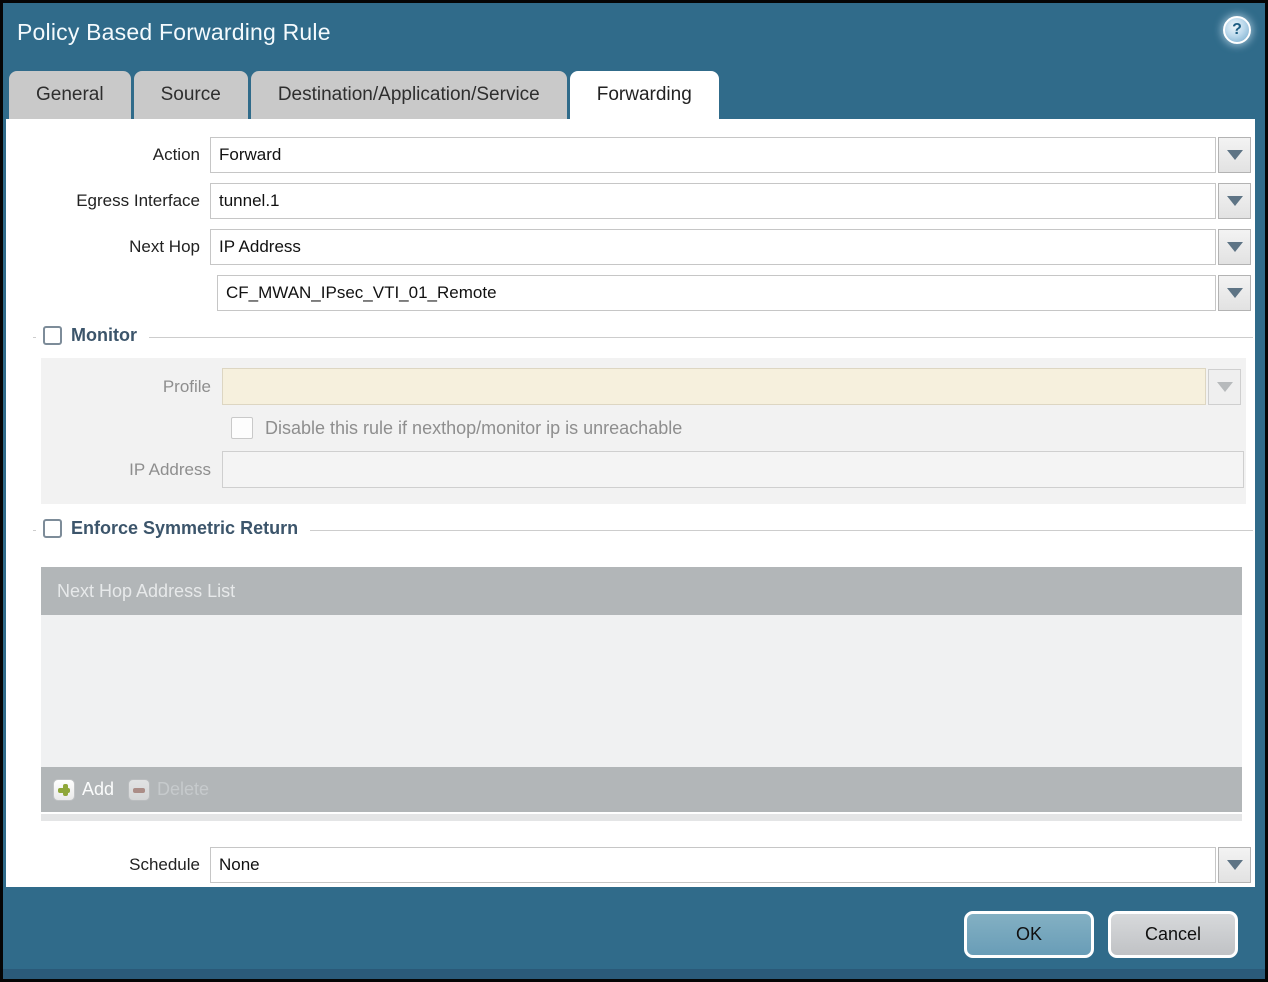 The image size is (1268, 982). I want to click on grid-bottom-strip, so click(641, 817).